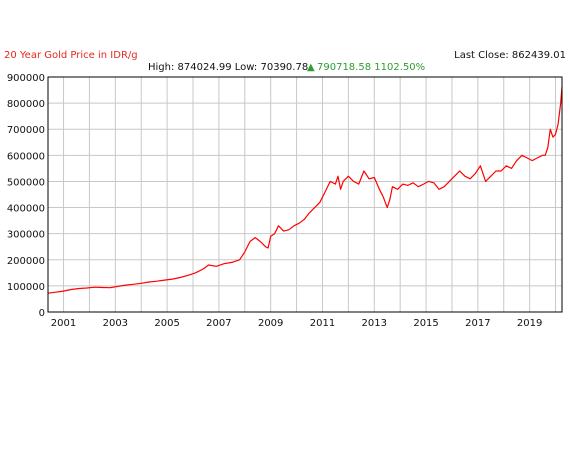 This screenshot has width=570, height=468. Describe the element at coordinates (510, 55) in the screenshot. I see `last-close-text: Last Close: 862439.01` at that location.